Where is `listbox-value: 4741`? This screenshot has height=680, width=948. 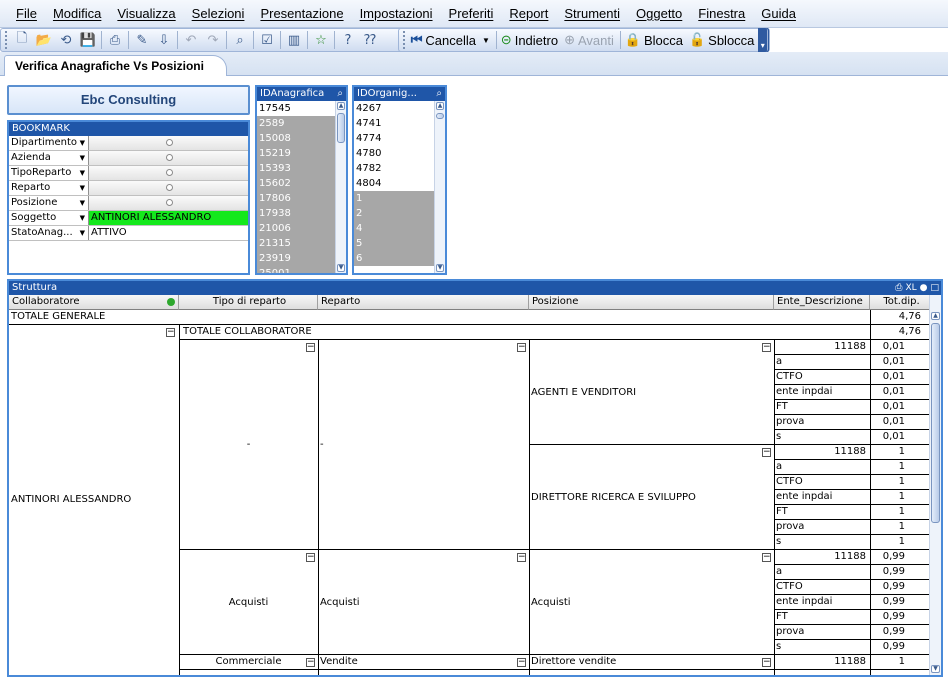 listbox-value: 4741 is located at coordinates (394, 123).